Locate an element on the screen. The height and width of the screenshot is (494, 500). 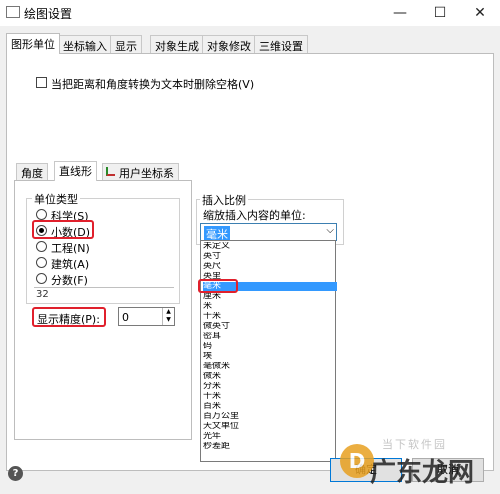
unit-option: 毫微米 is located at coordinates (270, 366).